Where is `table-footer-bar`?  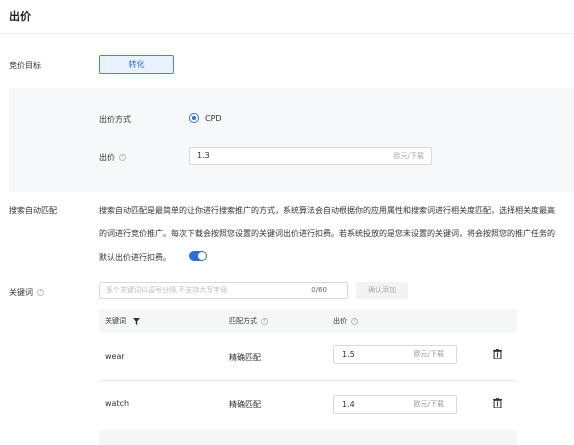
table-footer-bar is located at coordinates (308, 437).